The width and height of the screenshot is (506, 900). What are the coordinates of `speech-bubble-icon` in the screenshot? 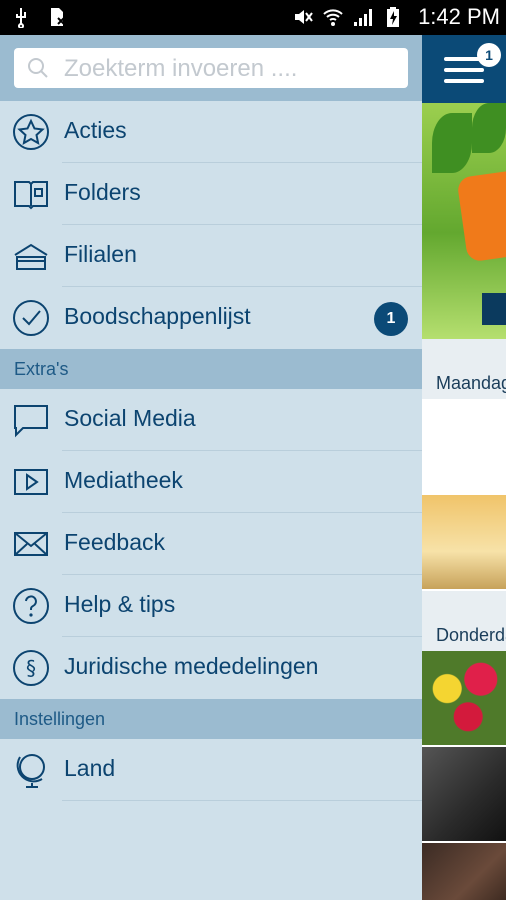 It's located at (31, 421).